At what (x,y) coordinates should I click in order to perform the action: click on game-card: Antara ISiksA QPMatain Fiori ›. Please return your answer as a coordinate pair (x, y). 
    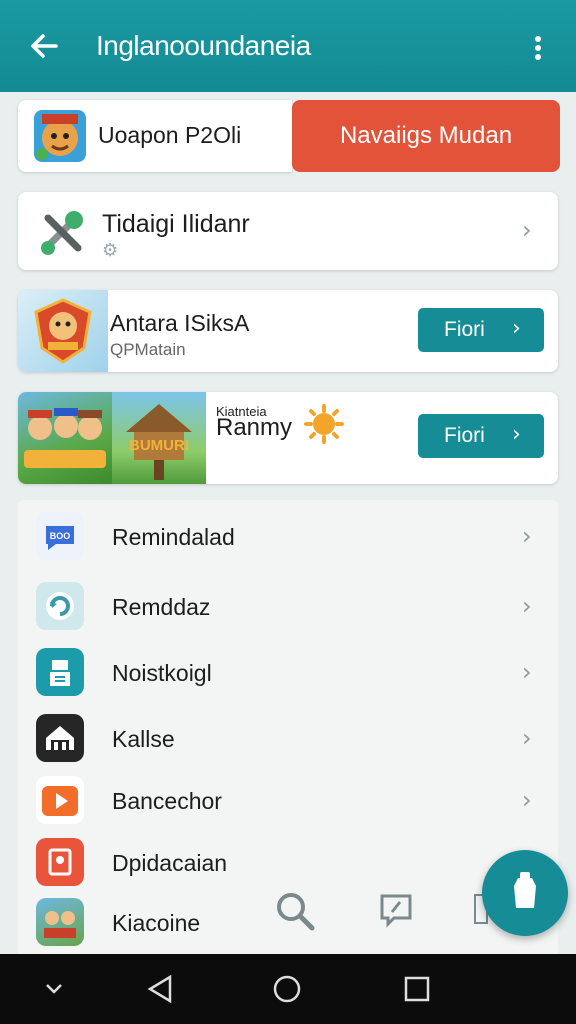
    Looking at the image, I should click on (288, 331).